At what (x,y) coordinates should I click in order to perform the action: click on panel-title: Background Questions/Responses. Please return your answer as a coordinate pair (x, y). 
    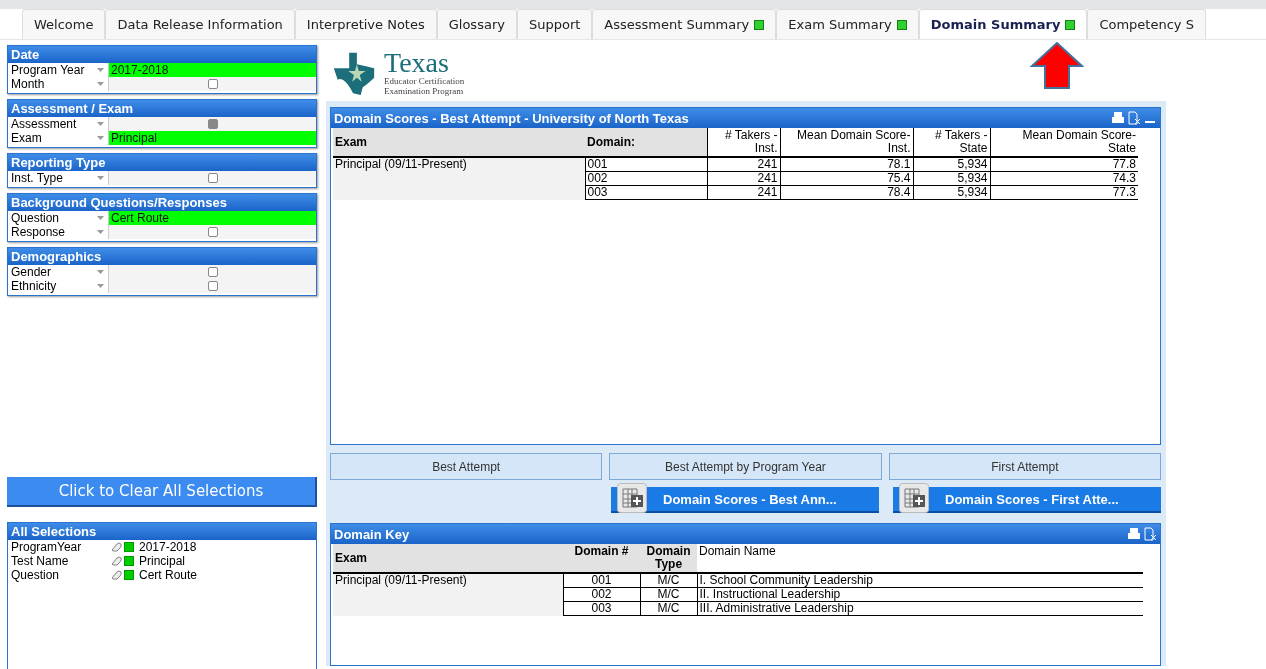
    Looking at the image, I should click on (162, 202).